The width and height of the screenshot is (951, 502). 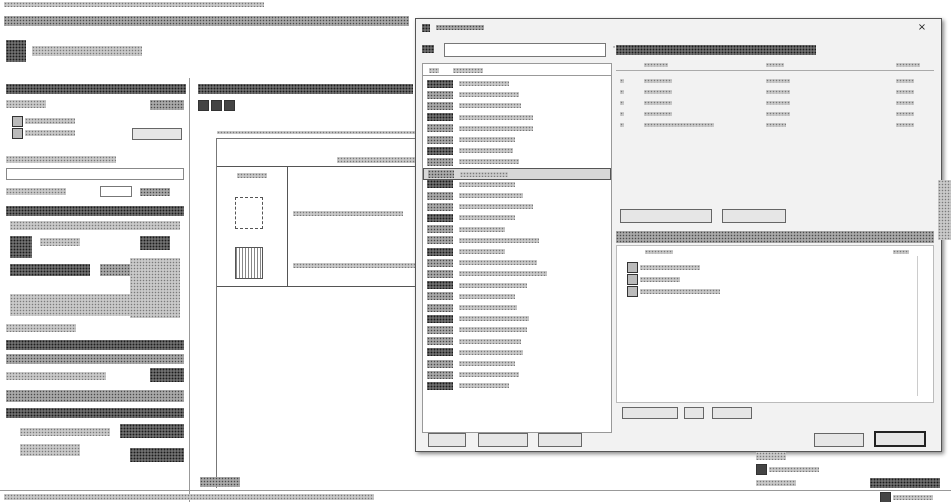 What do you see at coordinates (16, 51) in the screenshot?
I see `app-logo-icon` at bounding box center [16, 51].